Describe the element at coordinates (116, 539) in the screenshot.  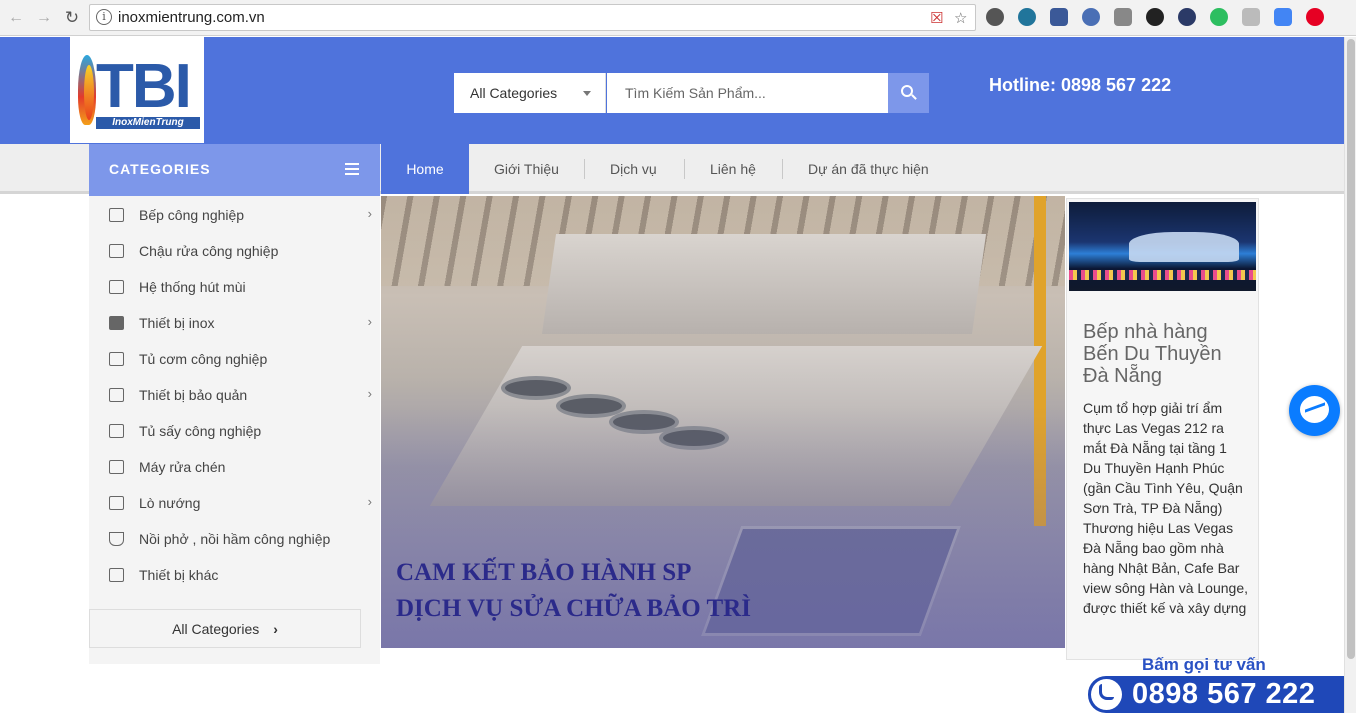
I see `pot-icon` at that location.